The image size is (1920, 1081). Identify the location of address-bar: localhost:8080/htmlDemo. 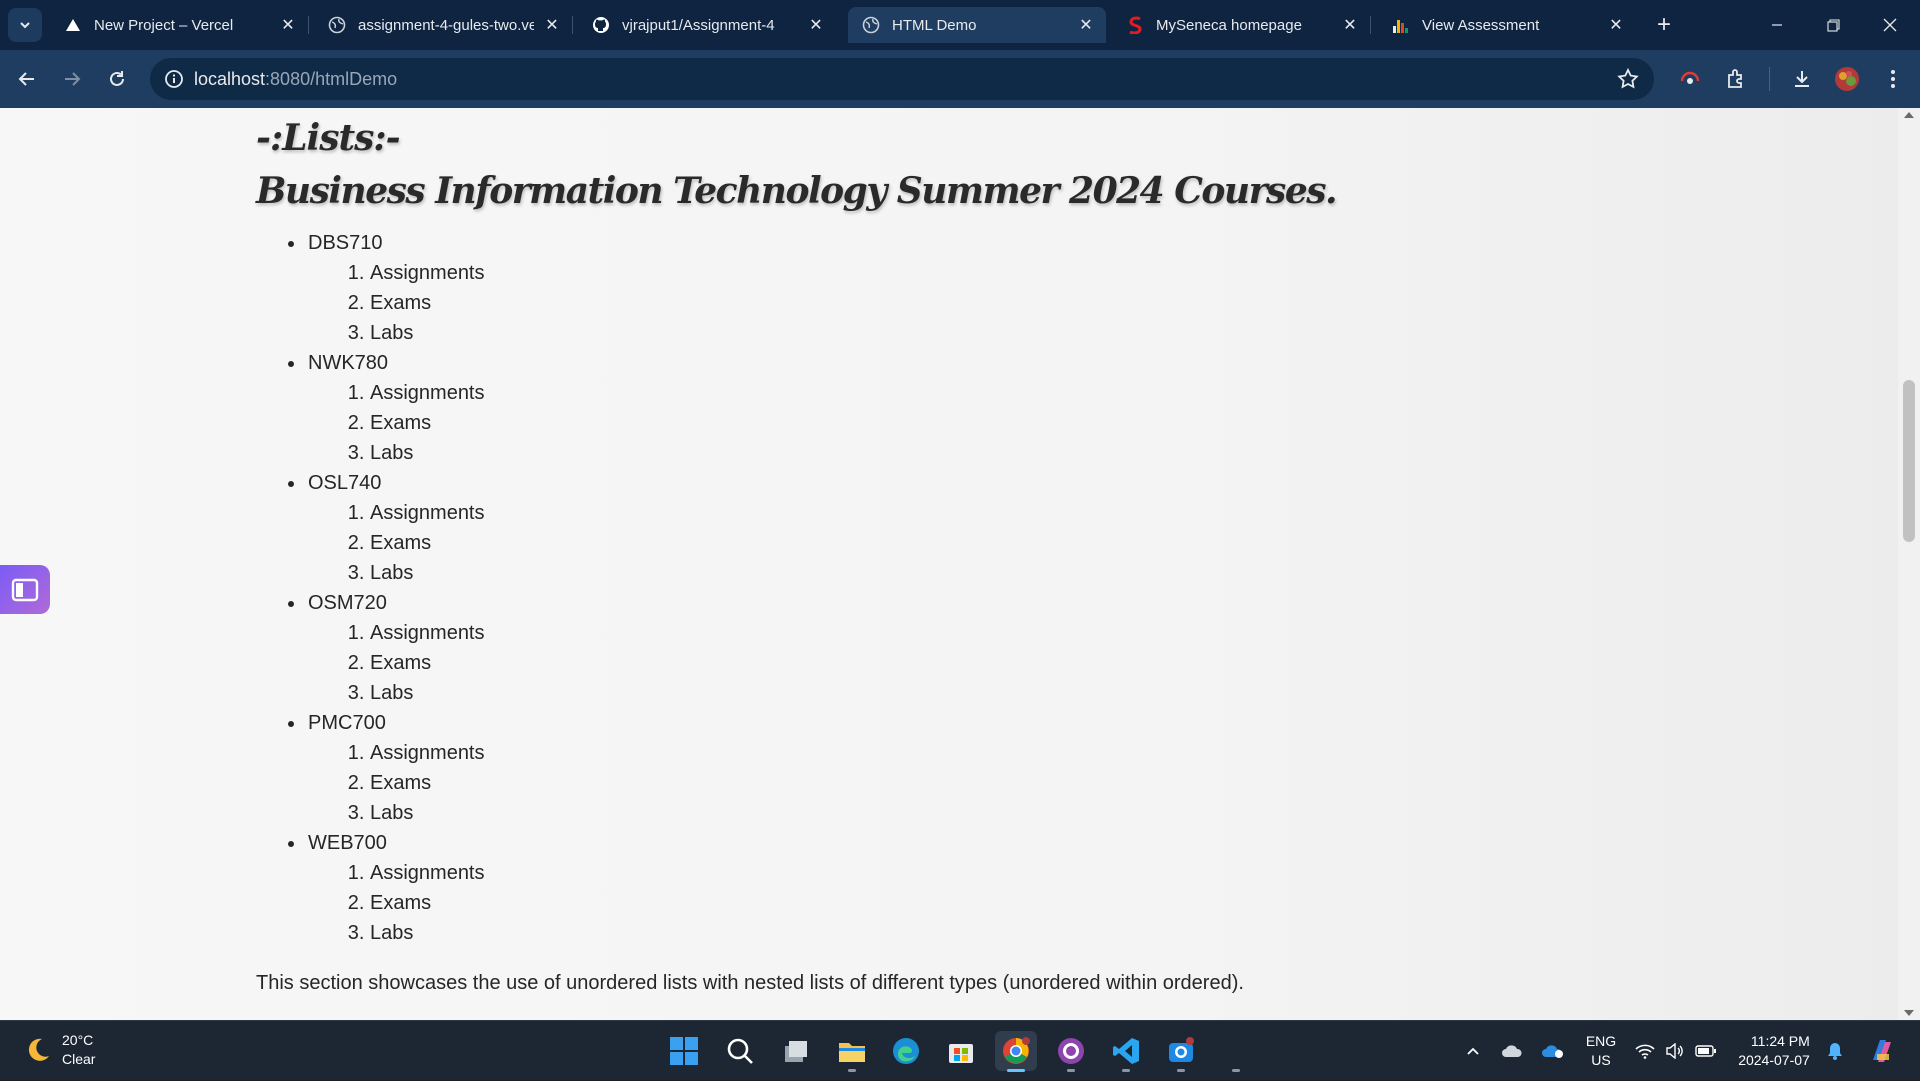
(902, 79).